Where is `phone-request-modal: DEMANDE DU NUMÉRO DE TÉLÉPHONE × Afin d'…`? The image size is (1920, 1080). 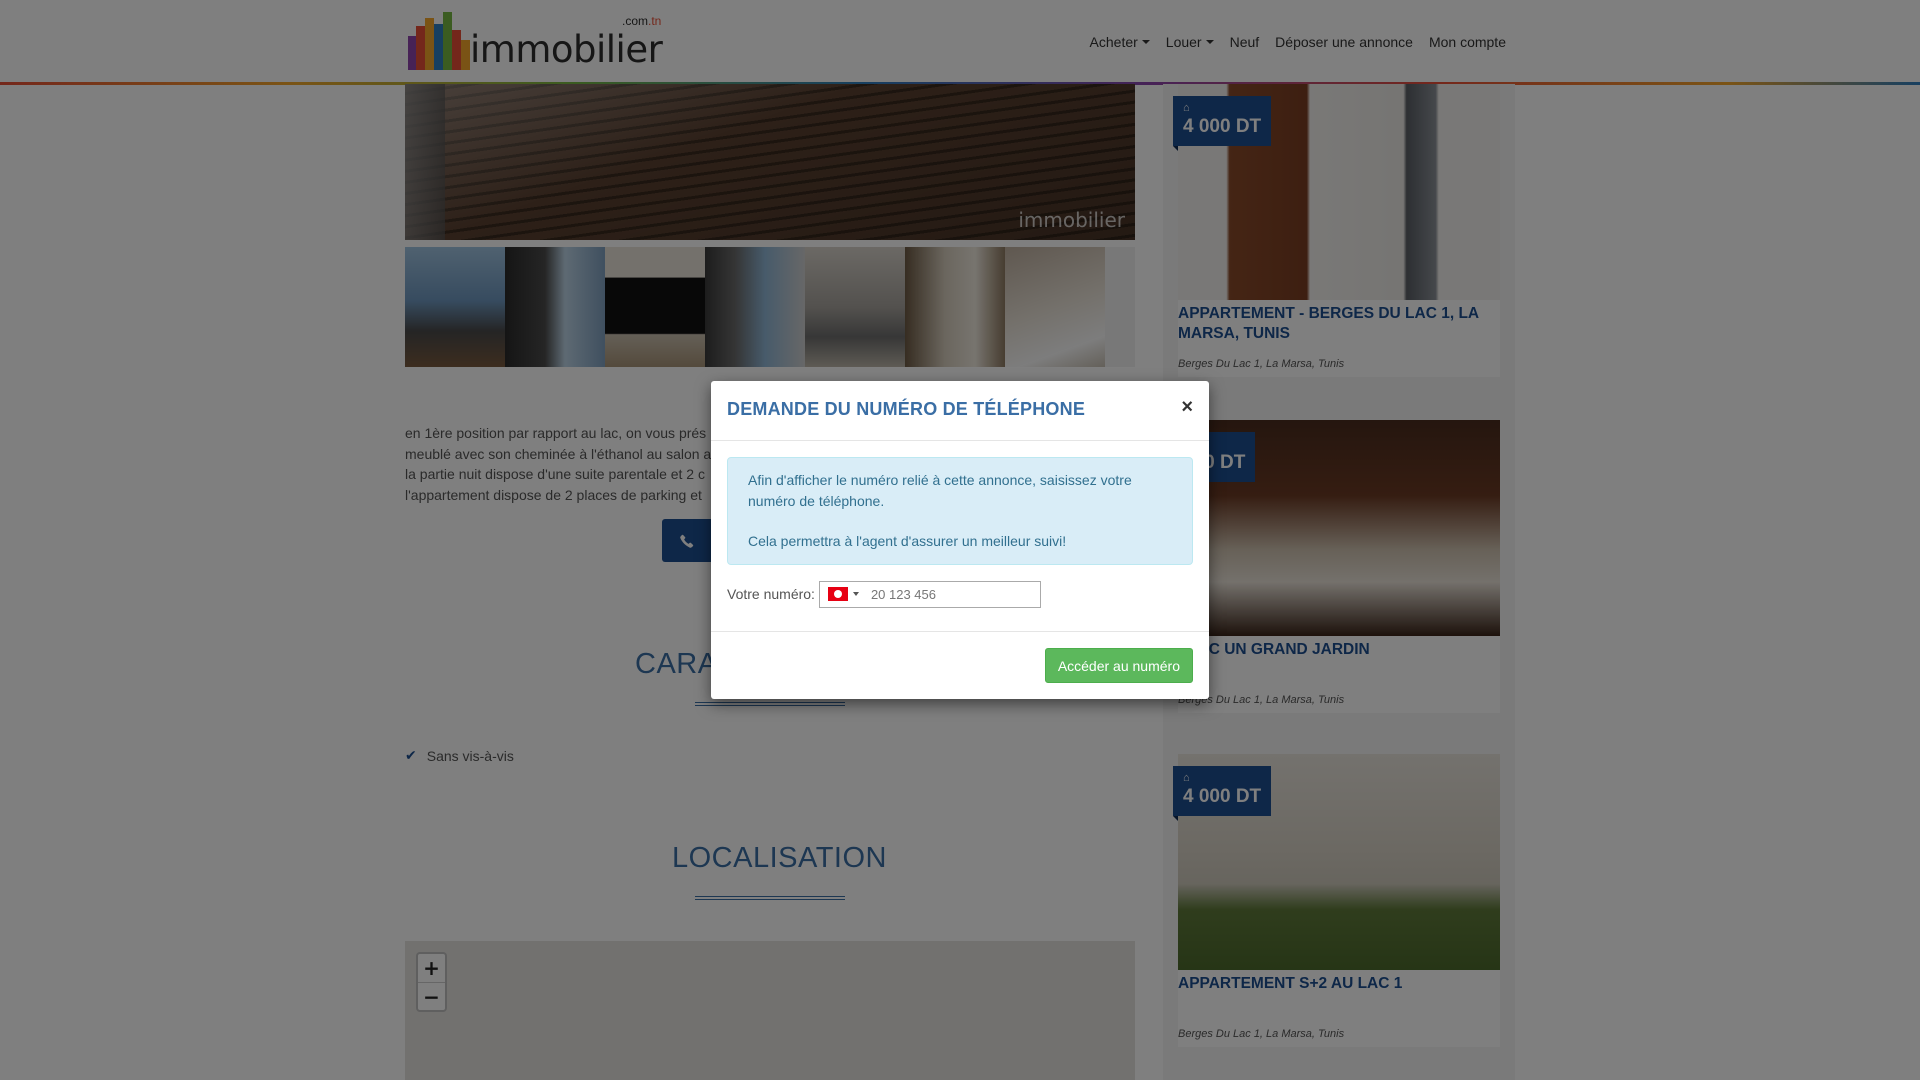 phone-request-modal: DEMANDE DU NUMÉRO DE TÉLÉPHONE × Afin d'… is located at coordinates (960, 540).